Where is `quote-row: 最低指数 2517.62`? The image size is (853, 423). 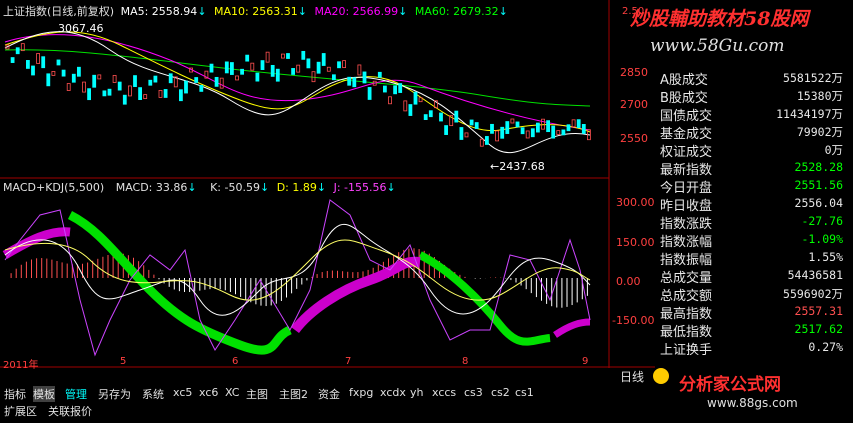
quote-row: 最低指数 2517.62 is located at coordinates (752, 330).